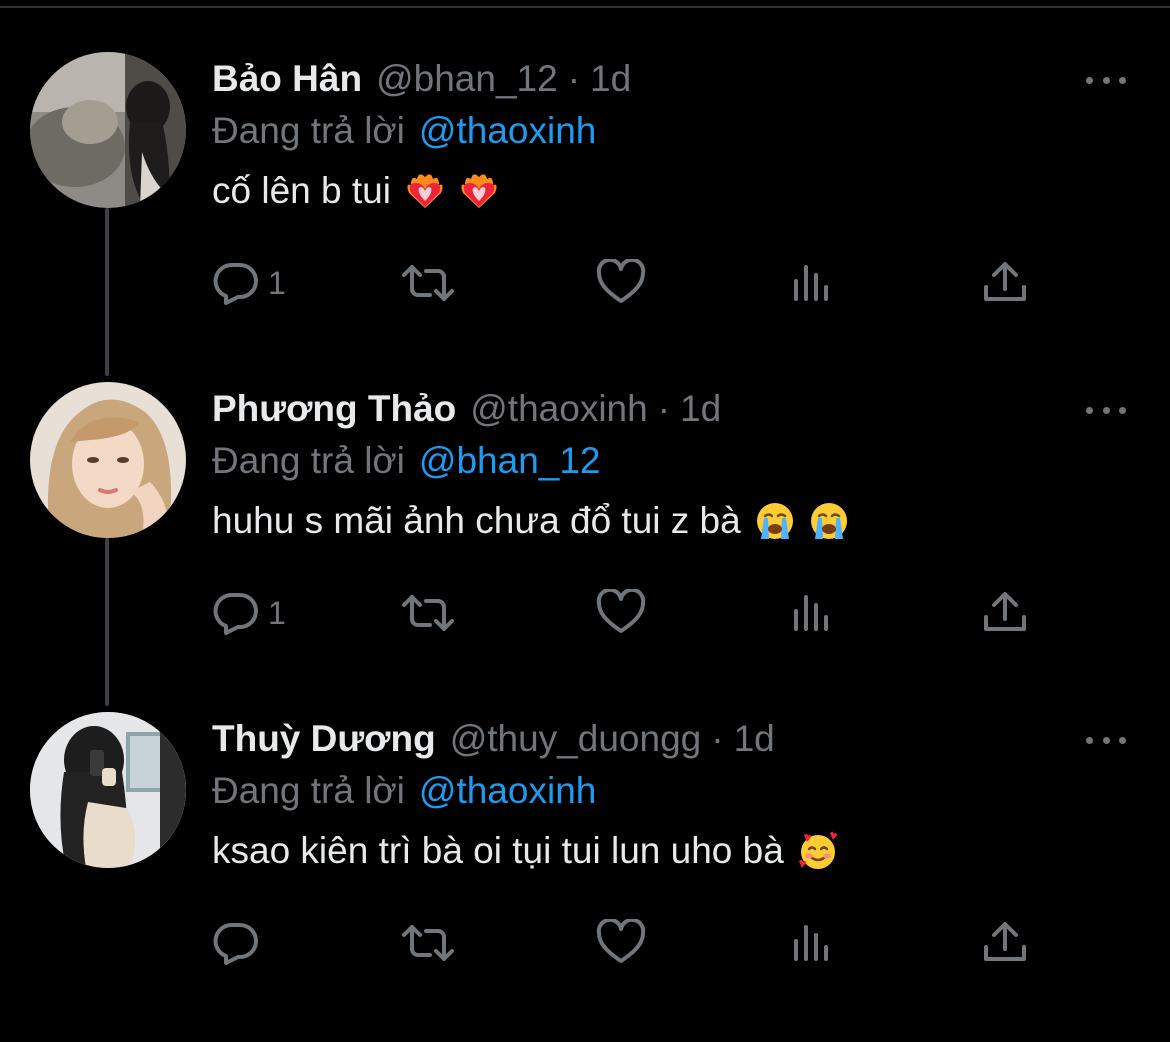  I want to click on replying-to-mention: @bhan_12, so click(510, 461).